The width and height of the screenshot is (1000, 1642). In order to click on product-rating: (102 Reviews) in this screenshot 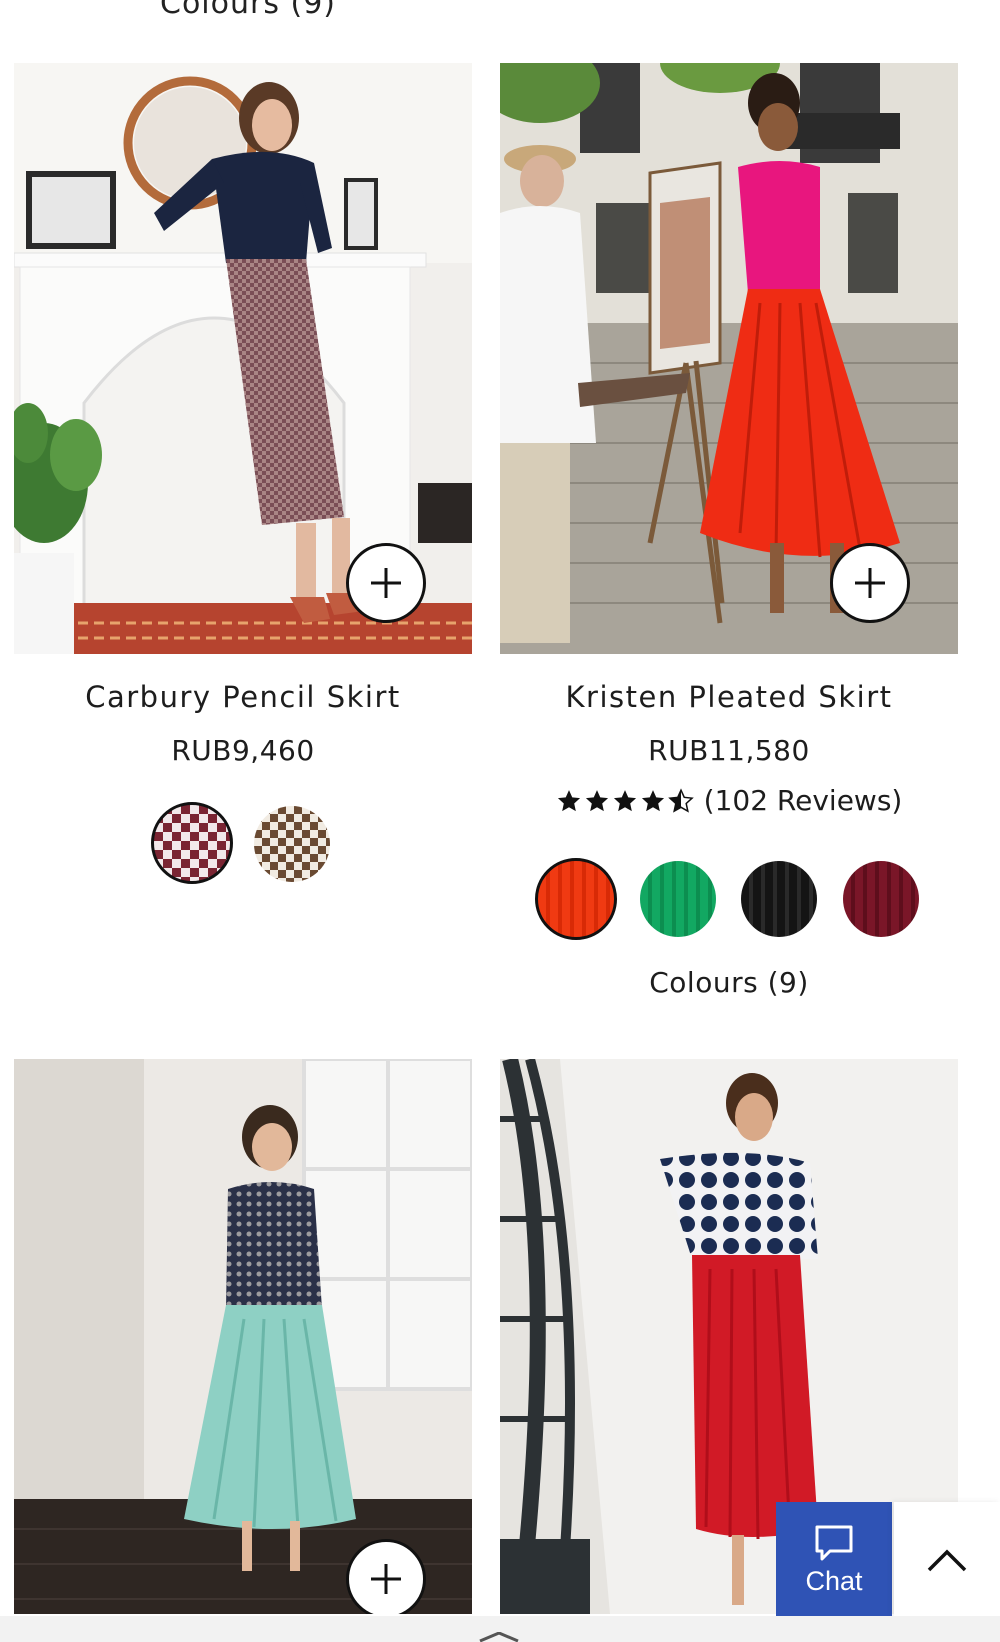, I will do `click(729, 800)`.